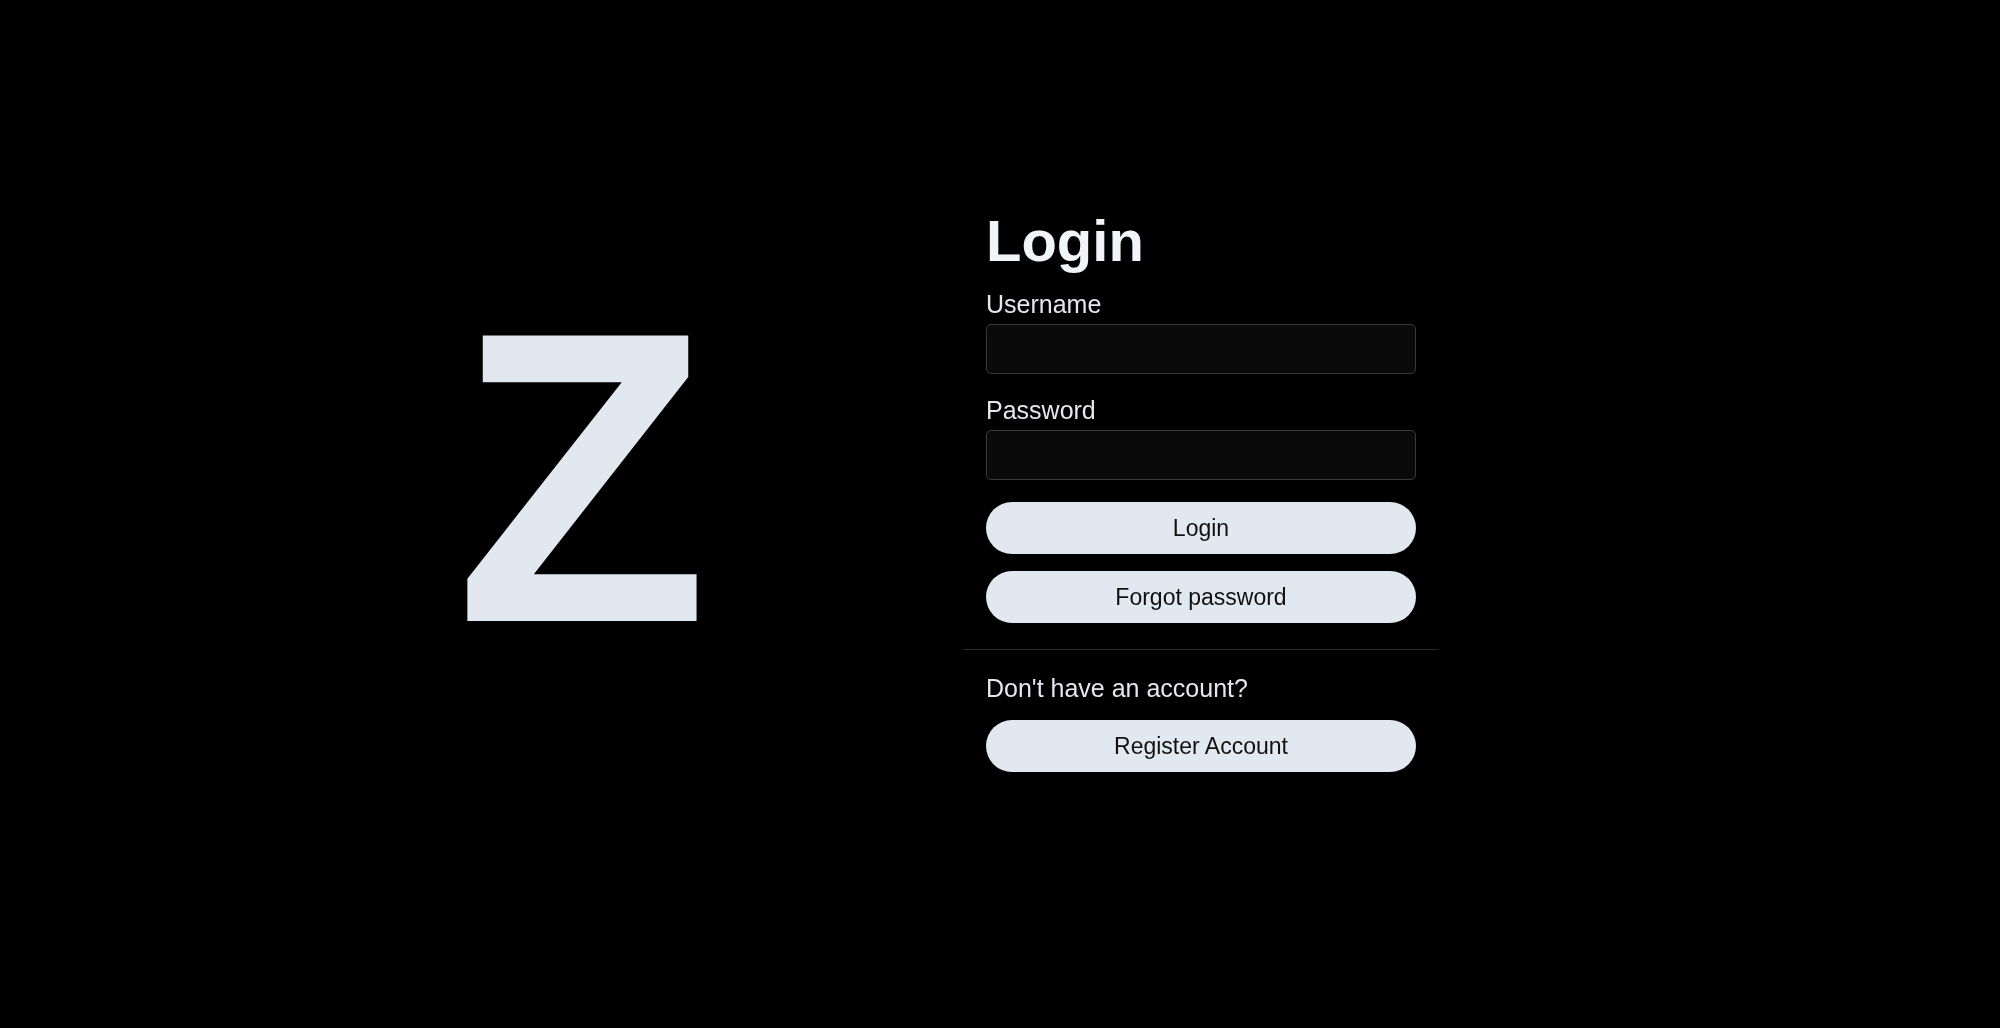  Describe the element at coordinates (1065, 241) in the screenshot. I see `login-title: Login` at that location.